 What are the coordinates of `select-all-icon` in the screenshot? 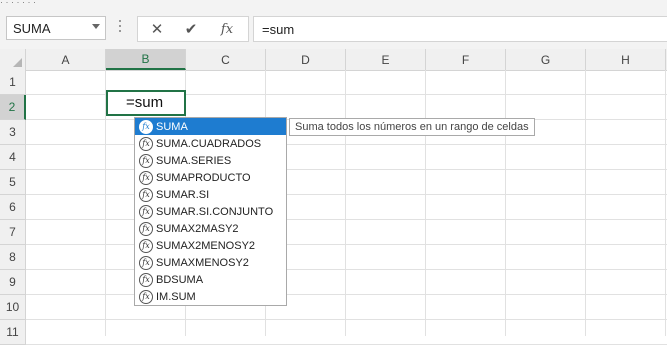 It's located at (17, 62).